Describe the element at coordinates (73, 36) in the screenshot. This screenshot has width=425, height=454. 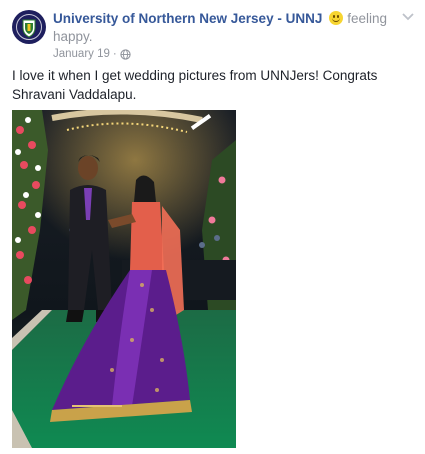
I see `feeling-suffix: happy.` at that location.